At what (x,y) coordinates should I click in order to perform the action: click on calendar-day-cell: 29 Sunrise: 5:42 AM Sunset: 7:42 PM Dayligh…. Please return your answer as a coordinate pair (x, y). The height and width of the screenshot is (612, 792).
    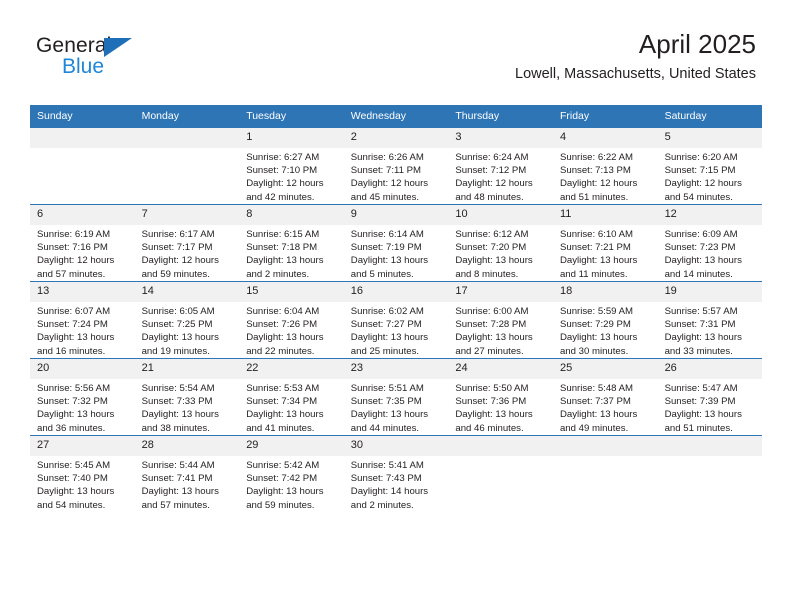
    Looking at the image, I should click on (291, 473).